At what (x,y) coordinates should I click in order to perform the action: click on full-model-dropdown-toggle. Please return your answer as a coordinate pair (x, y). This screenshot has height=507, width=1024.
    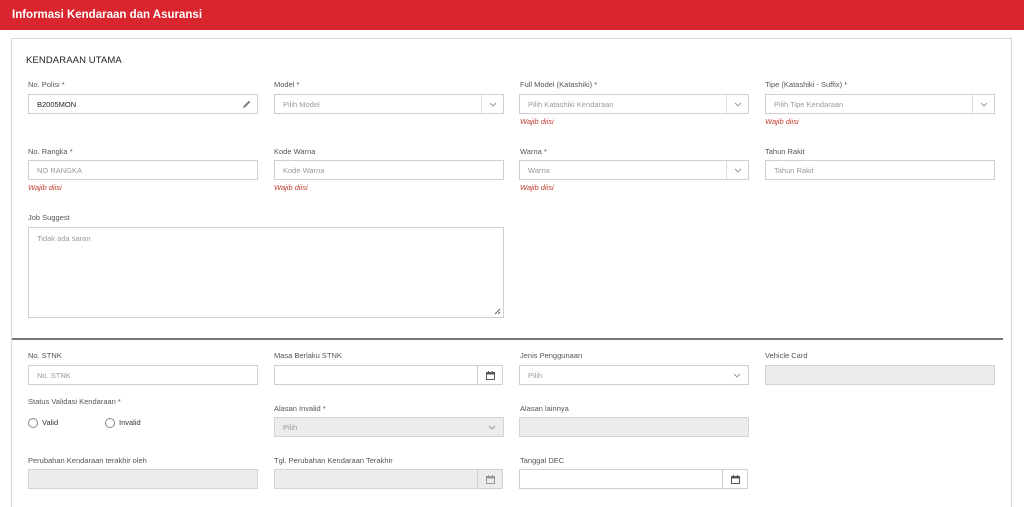
    Looking at the image, I should click on (737, 104).